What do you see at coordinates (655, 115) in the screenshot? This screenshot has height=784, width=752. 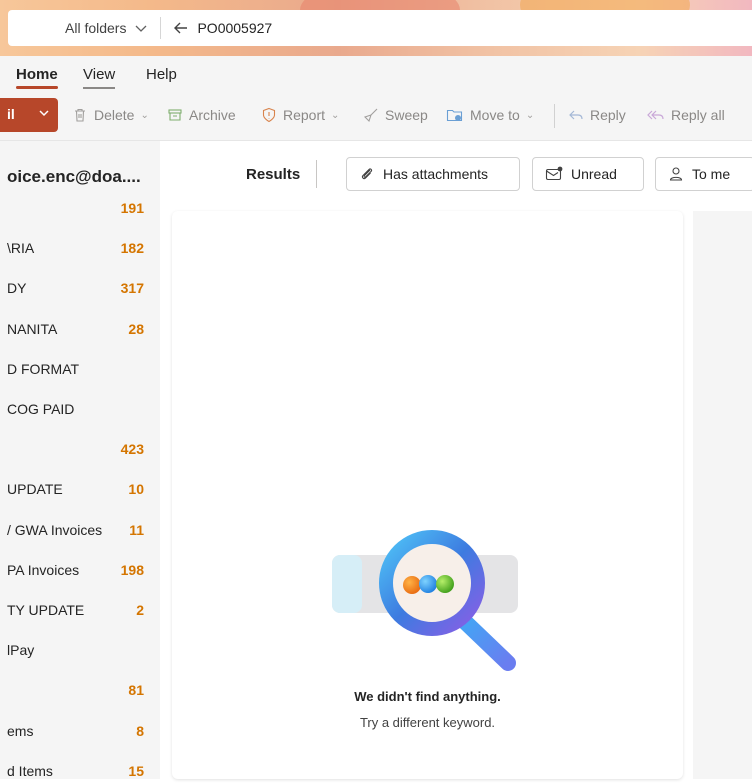 I see `reply-all-icon` at bounding box center [655, 115].